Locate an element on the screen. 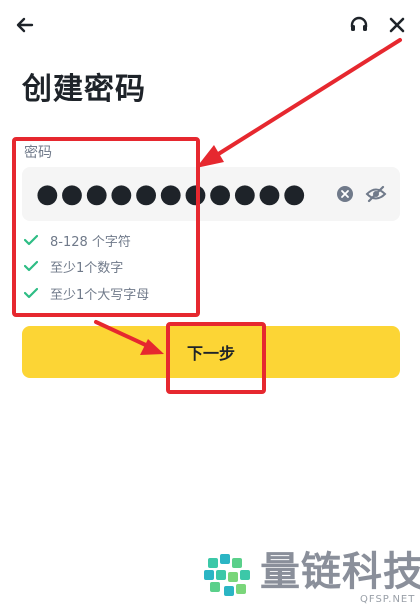 The height and width of the screenshot is (609, 420). password-label: 密码 is located at coordinates (38, 153).